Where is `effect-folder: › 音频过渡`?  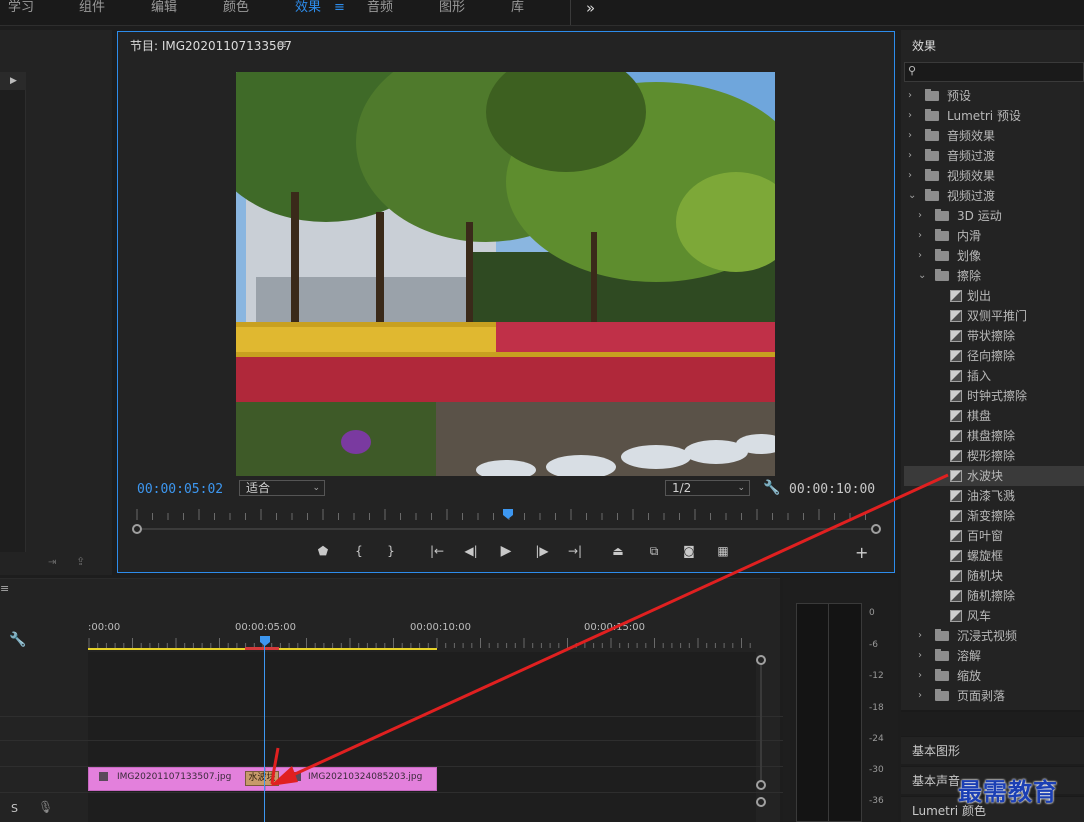 effect-folder: › 音频过渡 is located at coordinates (994, 156).